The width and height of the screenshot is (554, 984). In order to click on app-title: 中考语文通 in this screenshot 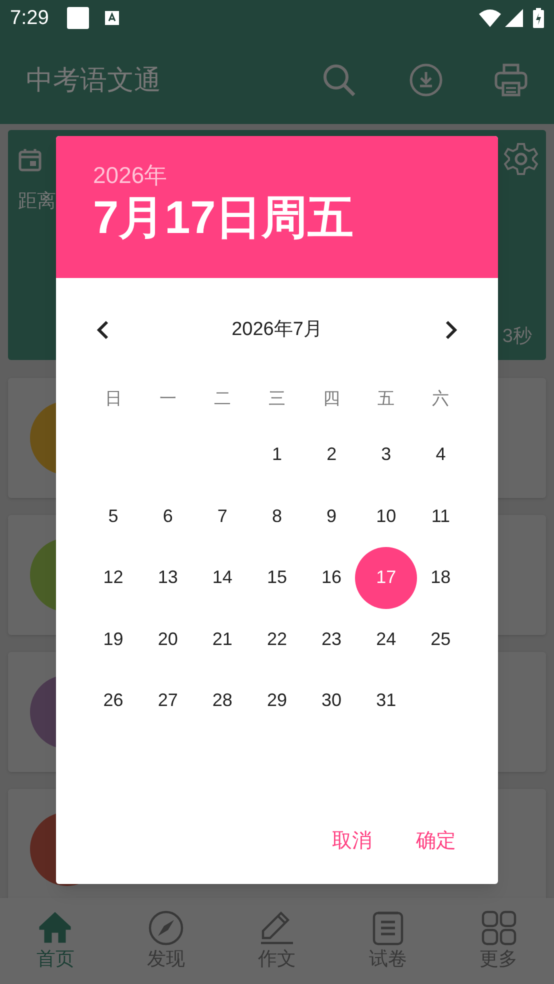, I will do `click(94, 80)`.